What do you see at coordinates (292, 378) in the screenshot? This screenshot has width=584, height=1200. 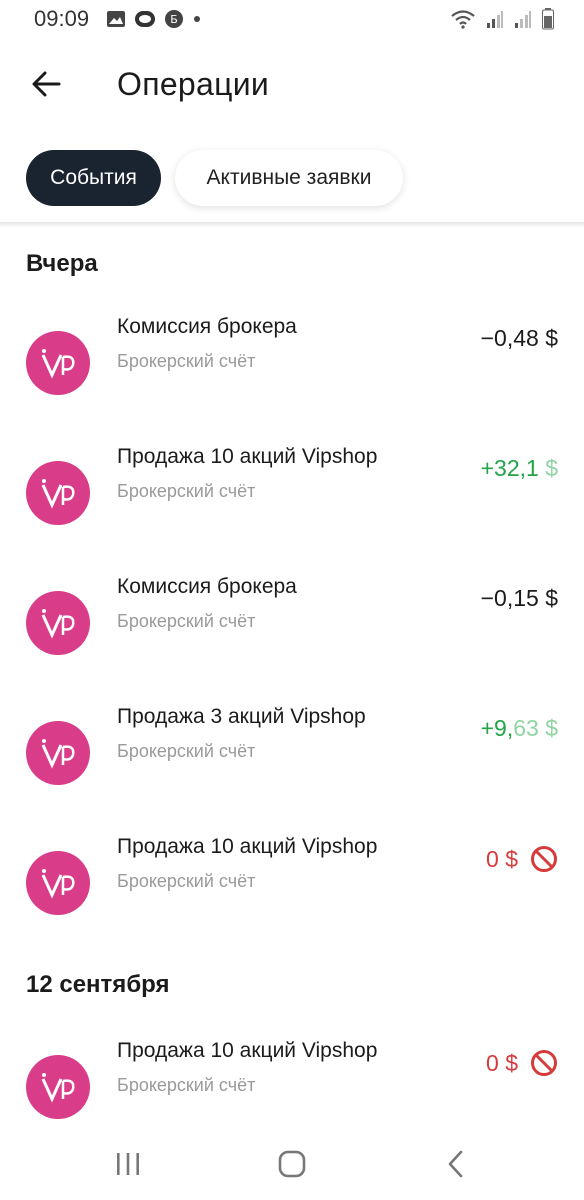 I see `list-item: Комиссия брокера Брокерский счёт −0,48 $` at bounding box center [292, 378].